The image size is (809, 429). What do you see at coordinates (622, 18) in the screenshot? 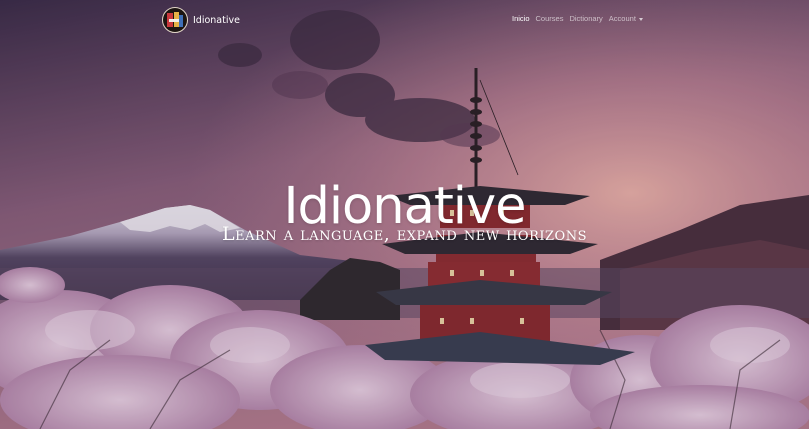
I see `nav-link-account-label: Account` at bounding box center [622, 18].